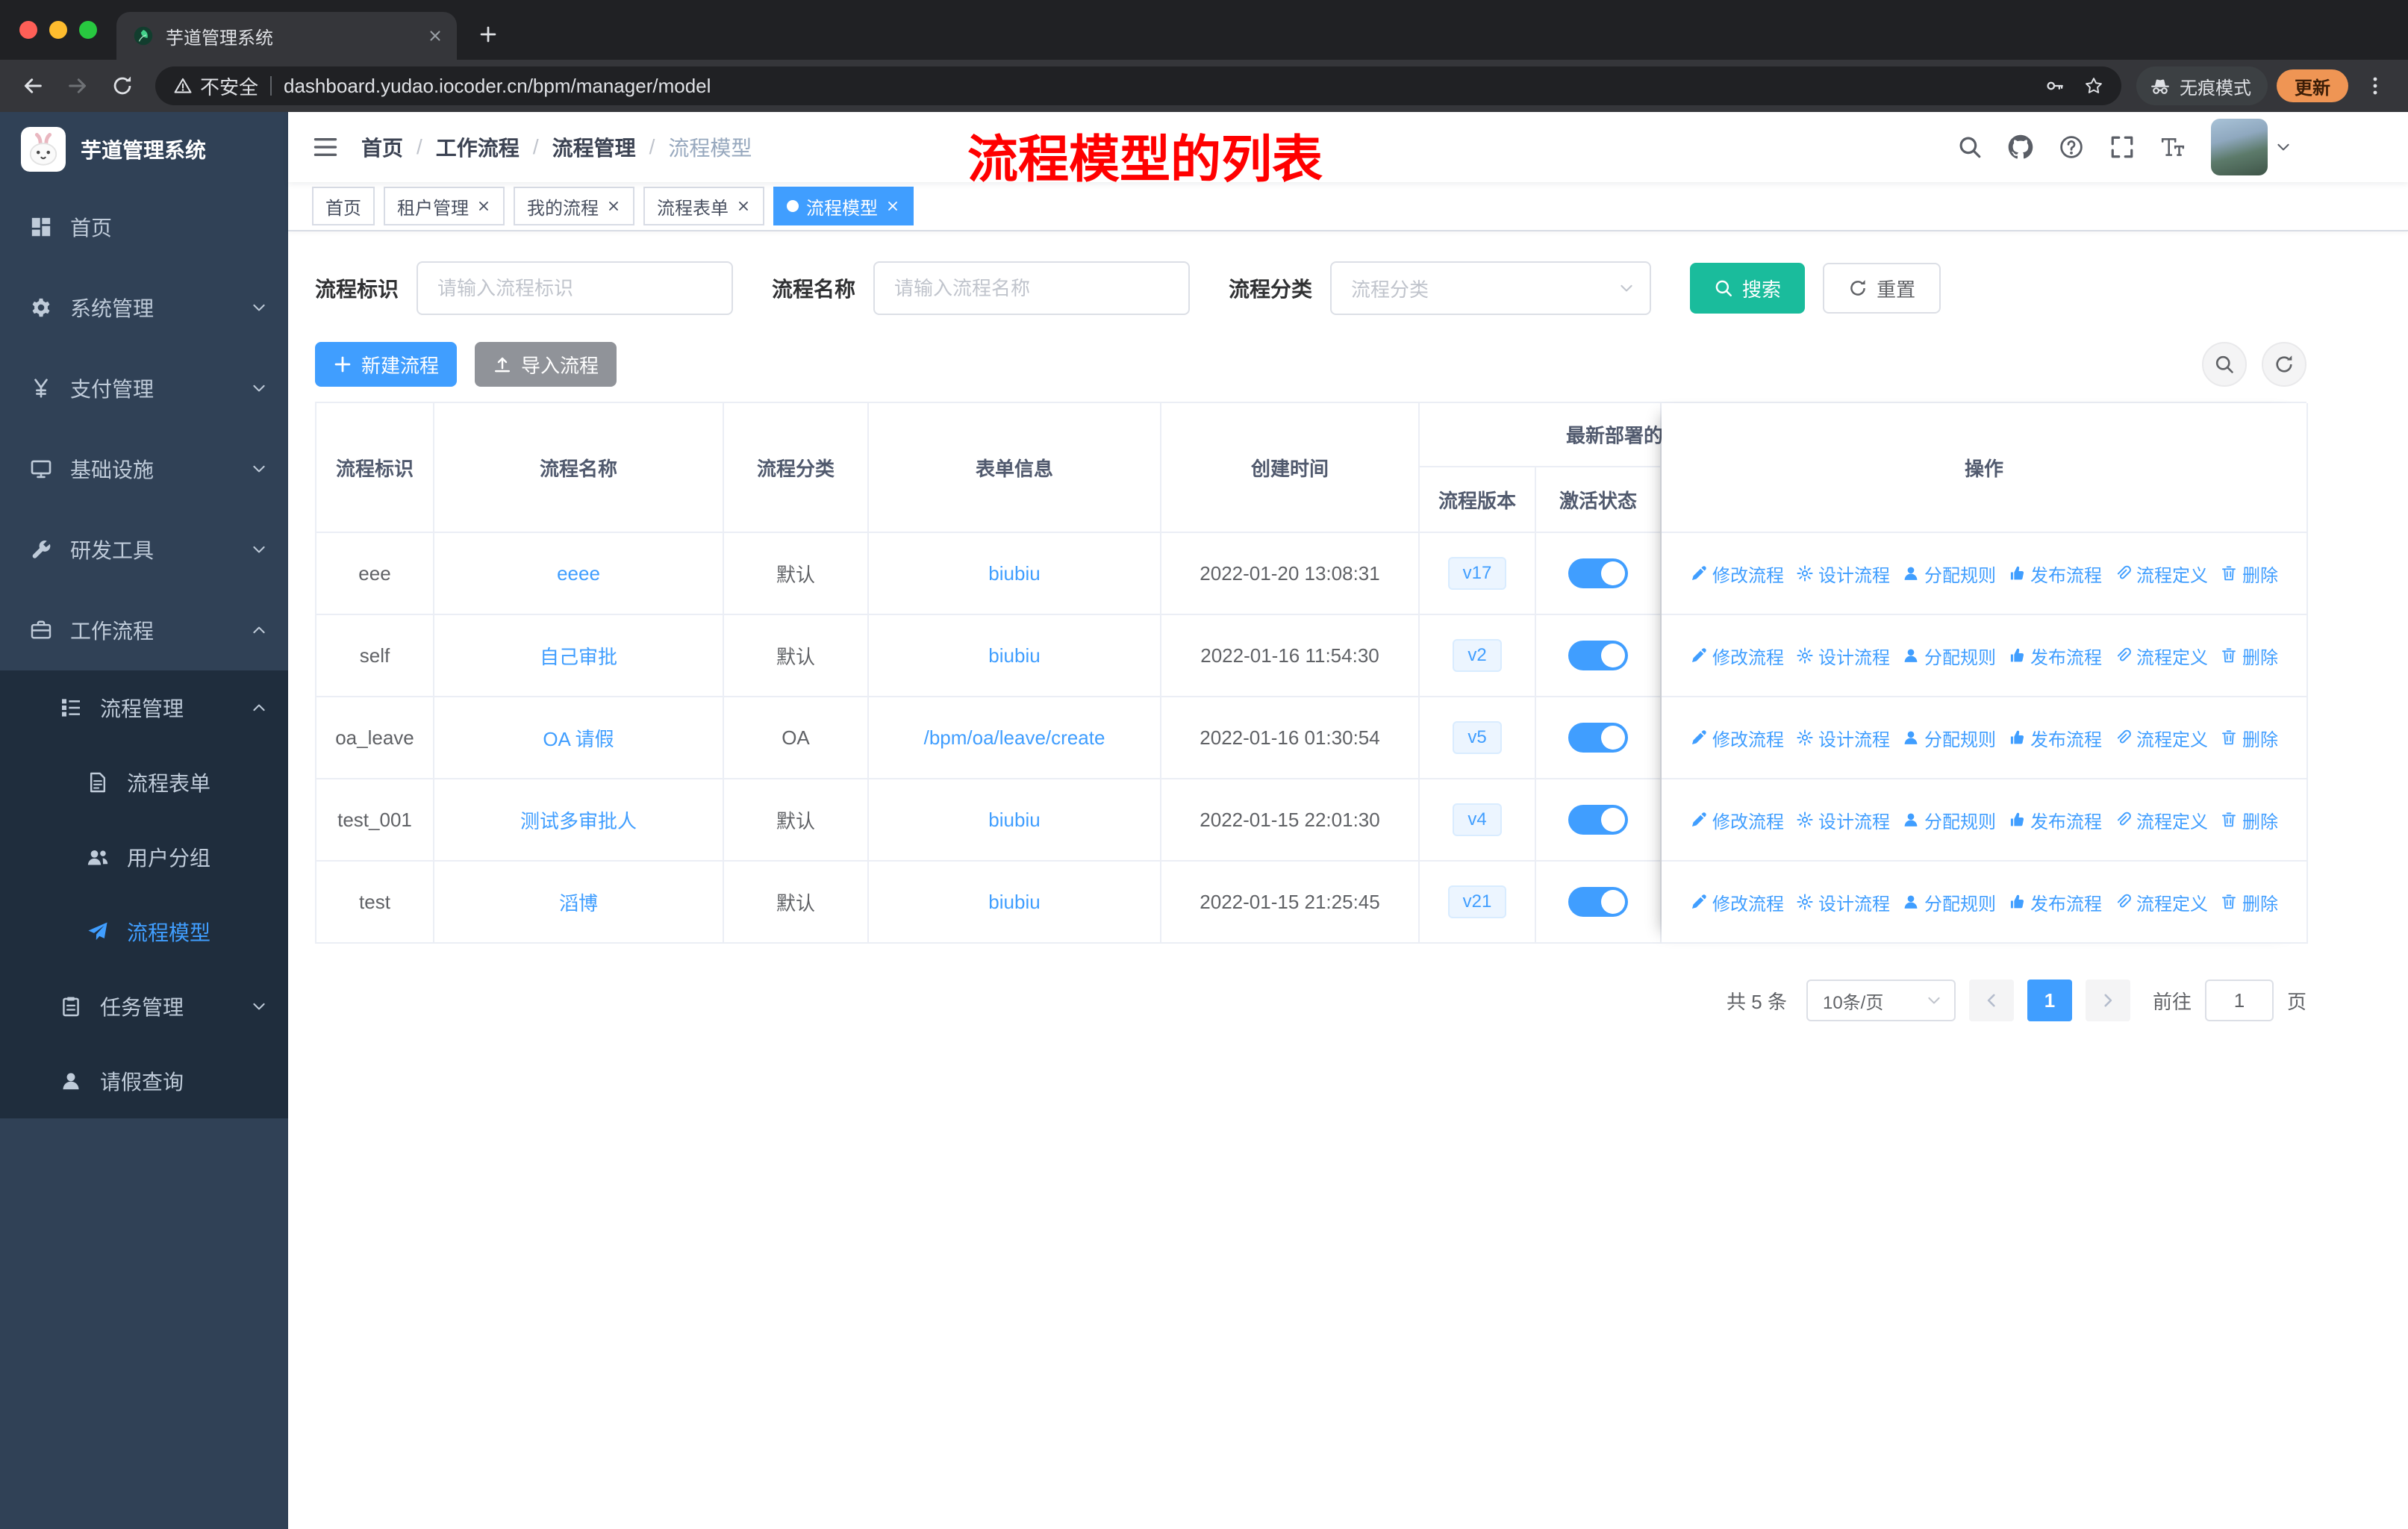 The image size is (2408, 1529). Describe the element at coordinates (2251, 147) in the screenshot. I see `user-avatar` at that location.